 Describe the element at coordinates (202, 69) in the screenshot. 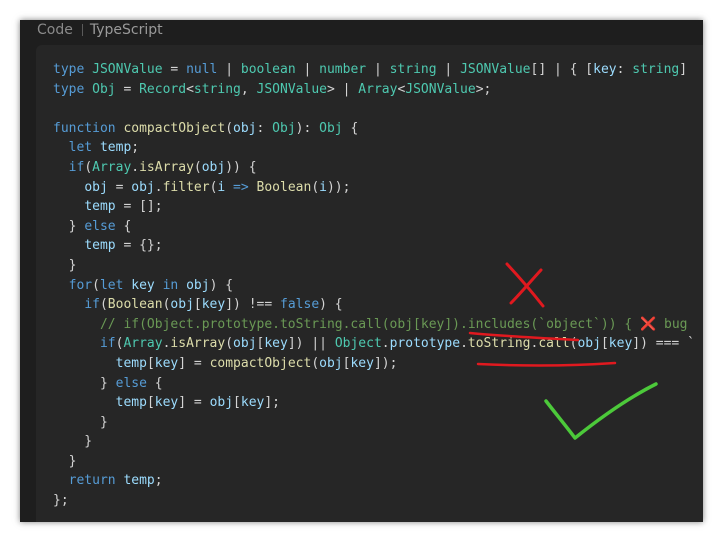

I see `code-token: null` at that location.